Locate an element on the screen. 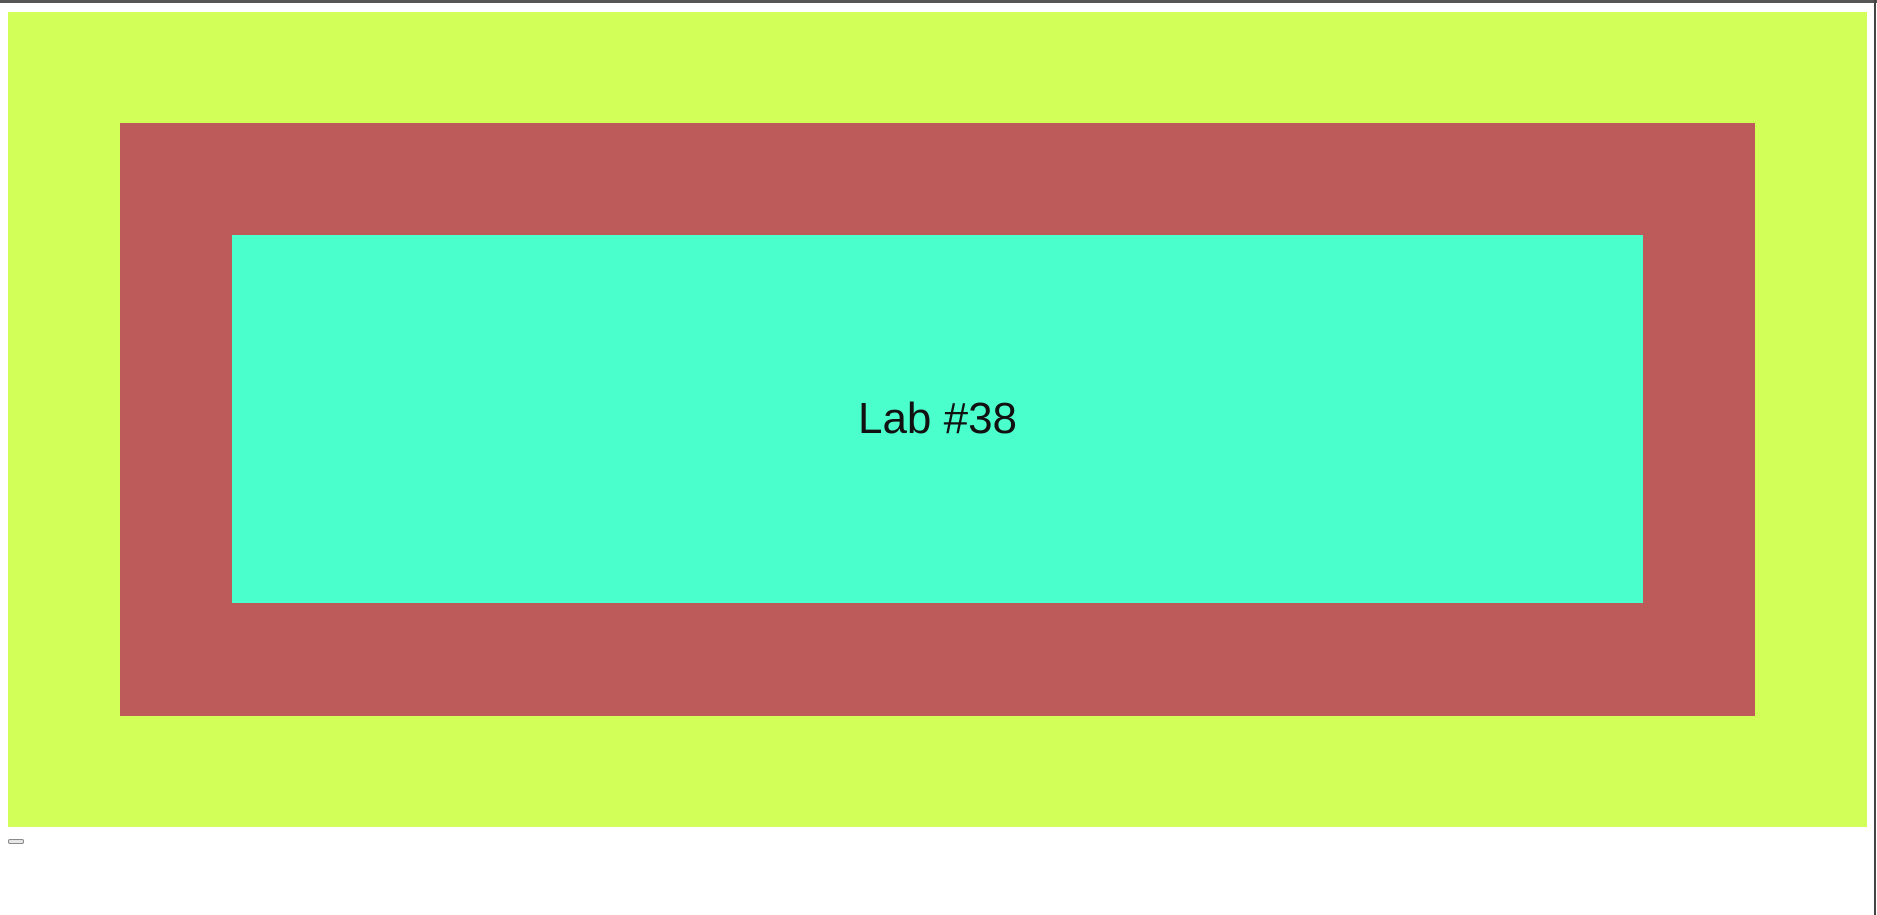 The image size is (1877, 915). lab-title: Lab #38 is located at coordinates (937, 418).